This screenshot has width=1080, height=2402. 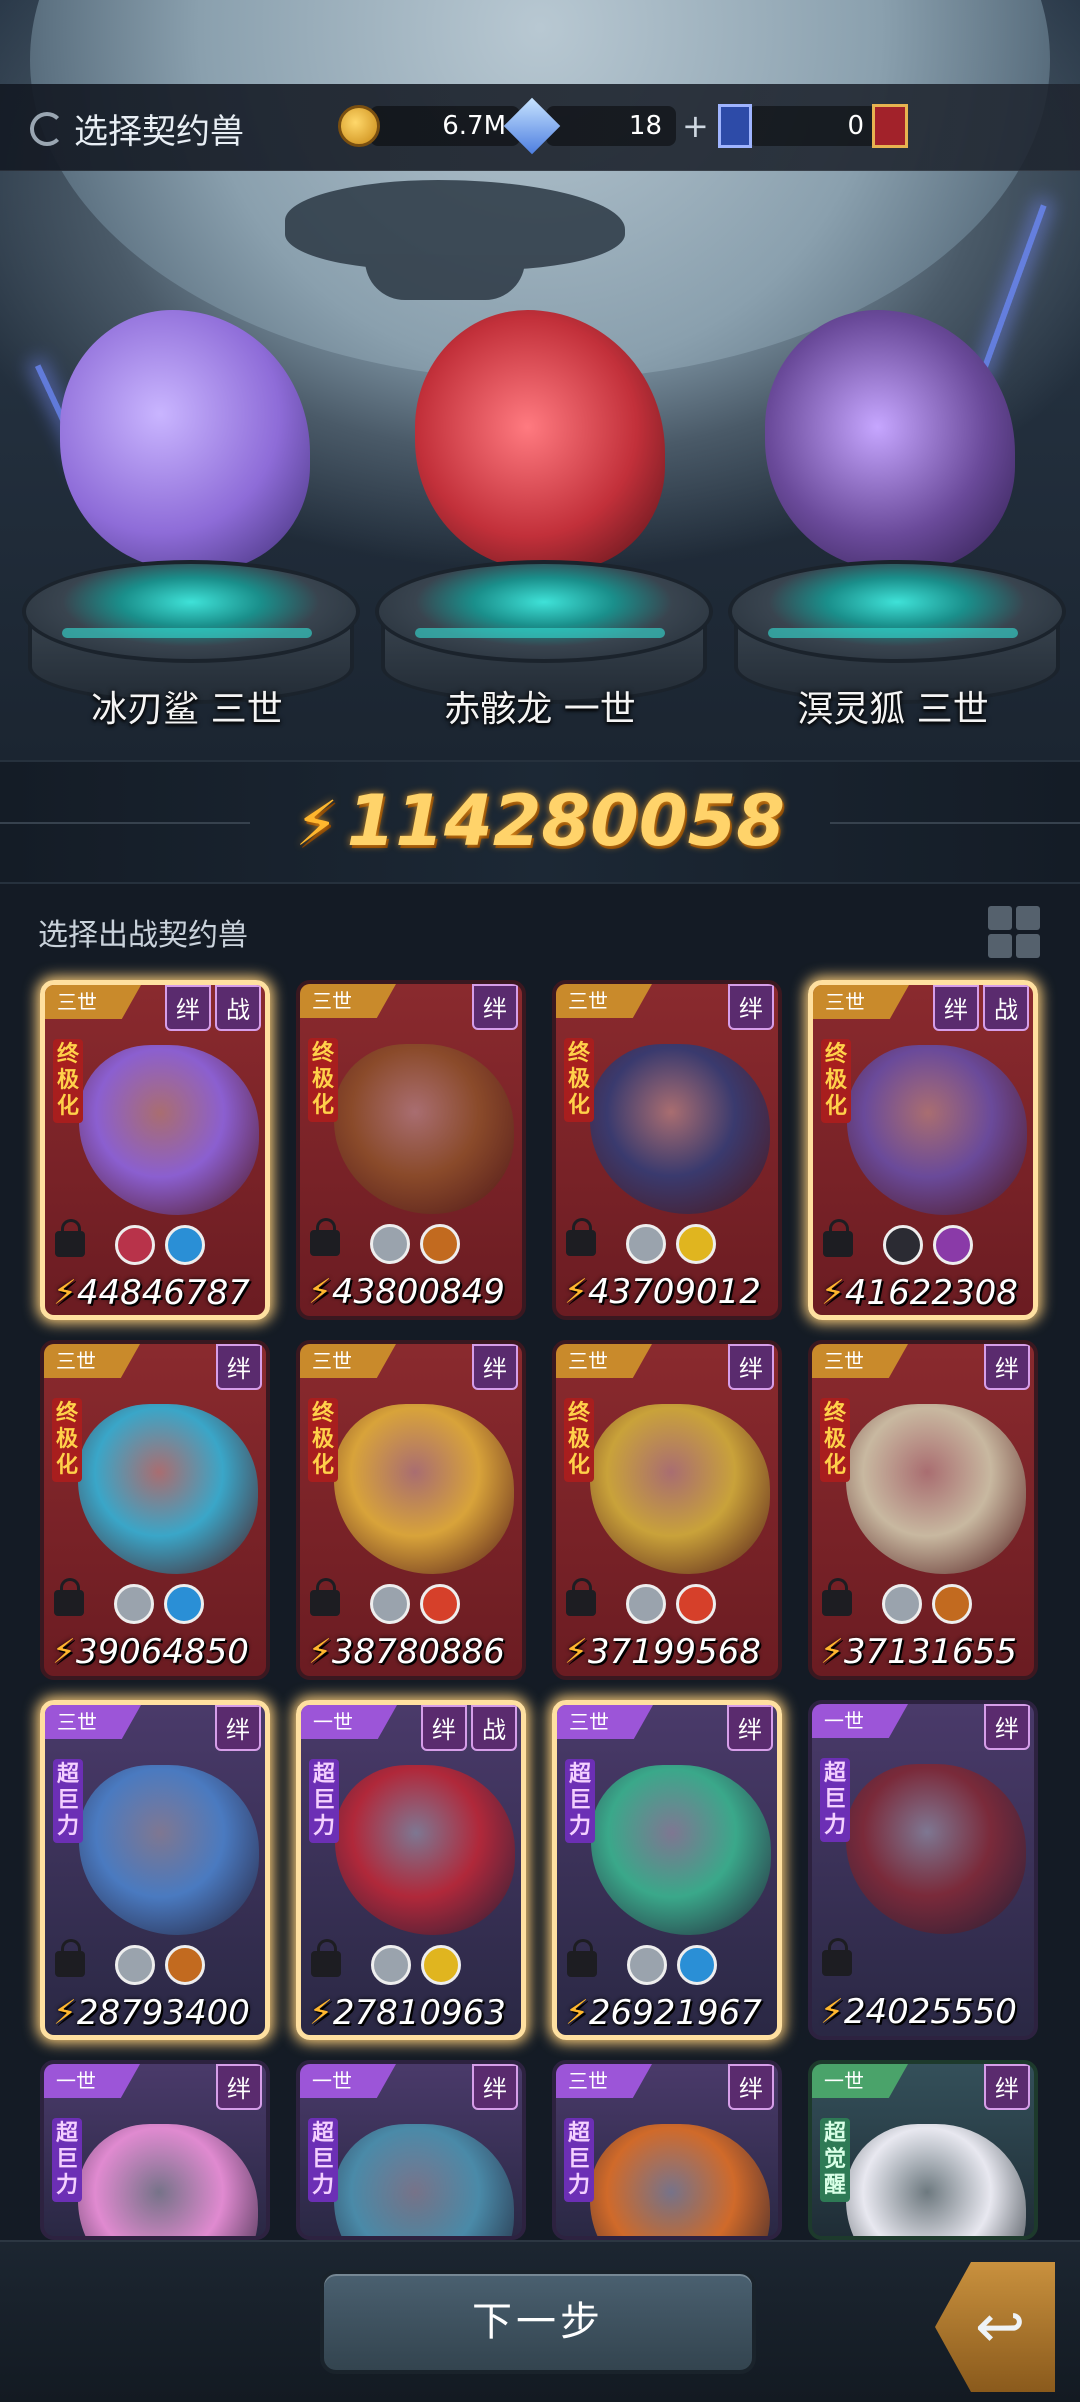 What do you see at coordinates (674, 1292) in the screenshot?
I see `card-power-value: 43709012` at bounding box center [674, 1292].